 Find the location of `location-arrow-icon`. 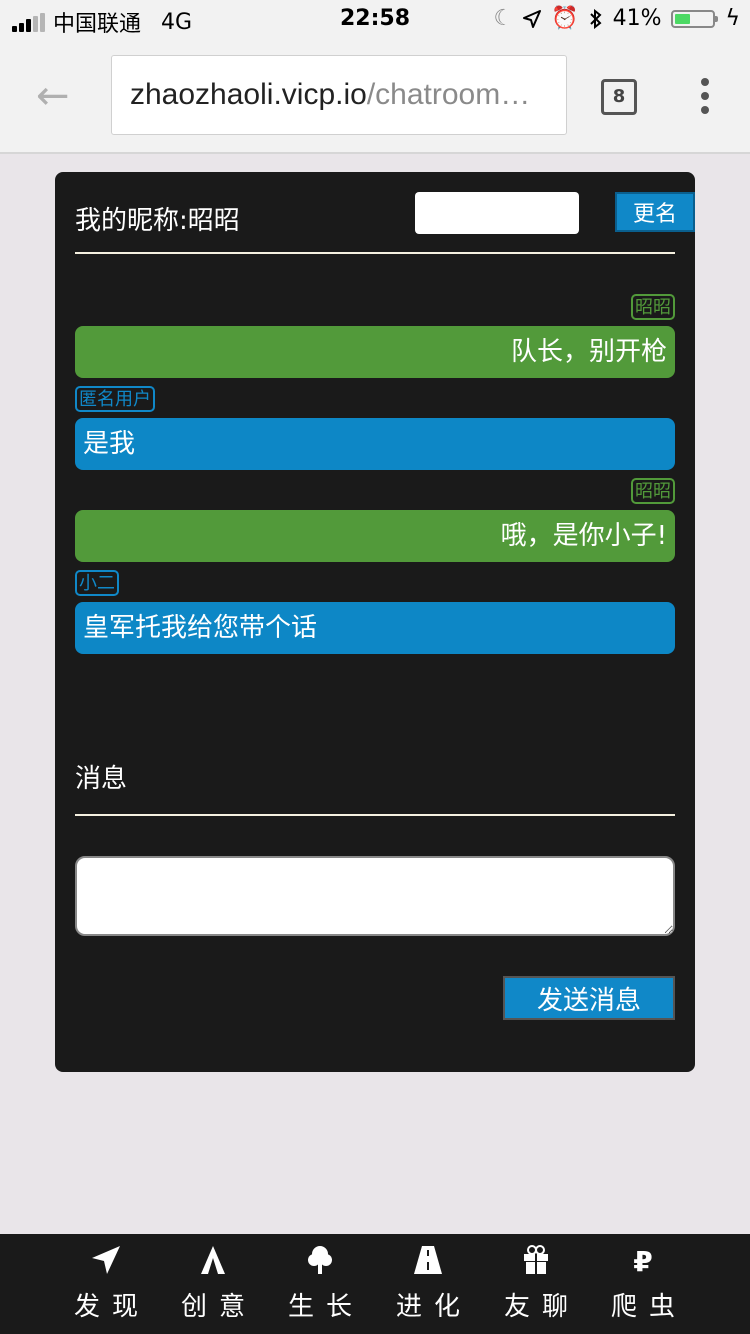

location-arrow-icon is located at coordinates (532, 18).